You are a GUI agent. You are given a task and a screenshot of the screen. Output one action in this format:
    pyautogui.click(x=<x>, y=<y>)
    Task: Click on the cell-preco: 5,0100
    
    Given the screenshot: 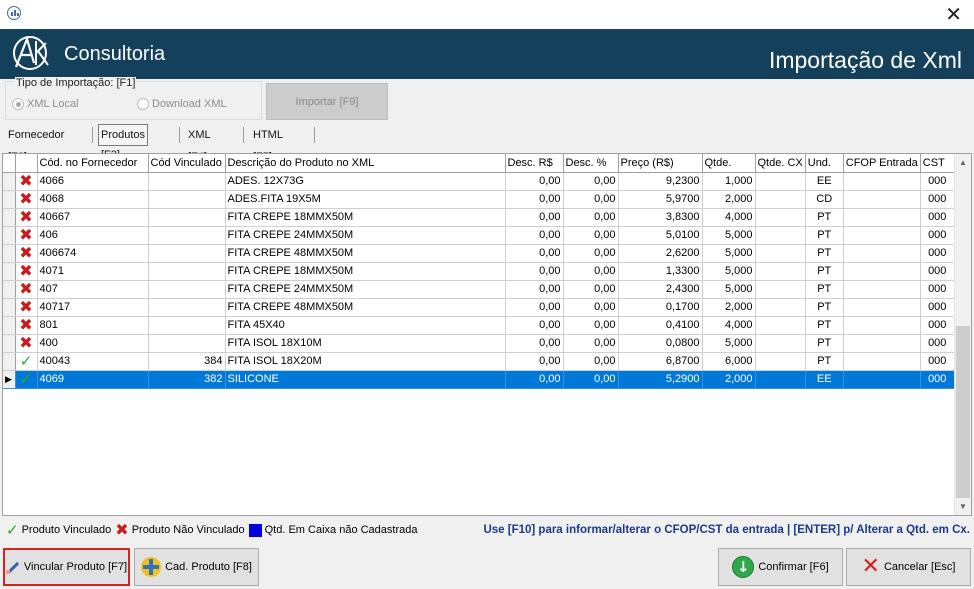 What is the action you would take?
    pyautogui.click(x=660, y=235)
    